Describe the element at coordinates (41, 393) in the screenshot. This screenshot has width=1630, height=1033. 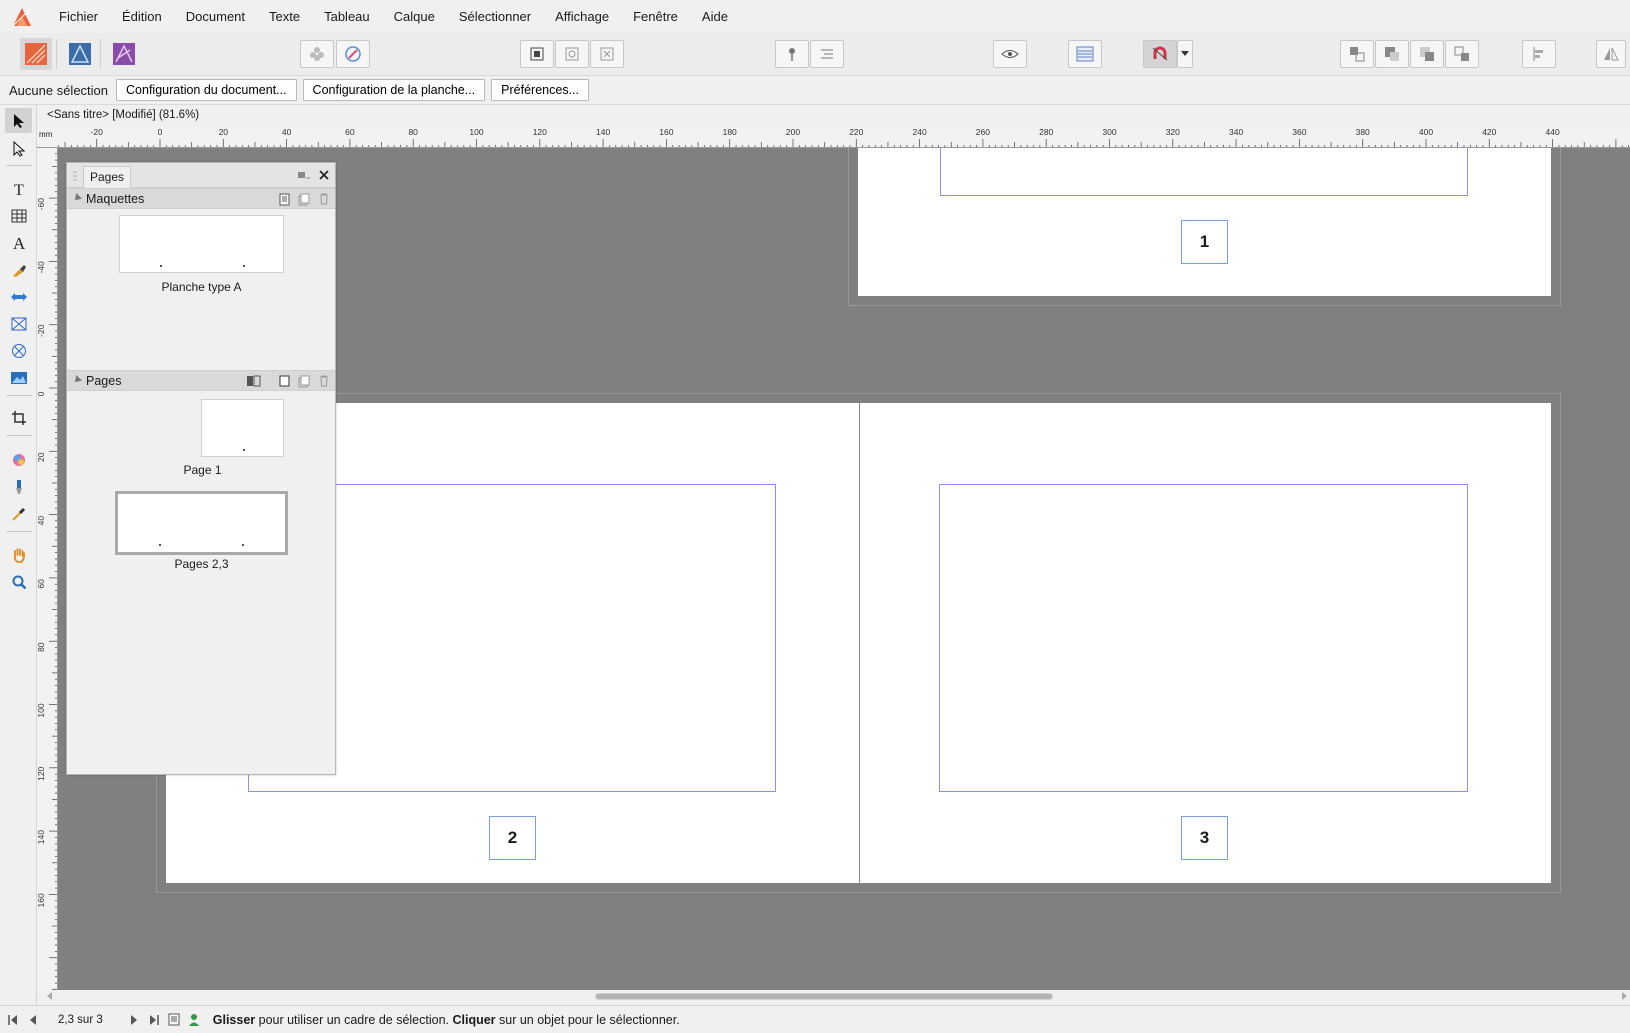
I see `ruler-label: 0` at that location.